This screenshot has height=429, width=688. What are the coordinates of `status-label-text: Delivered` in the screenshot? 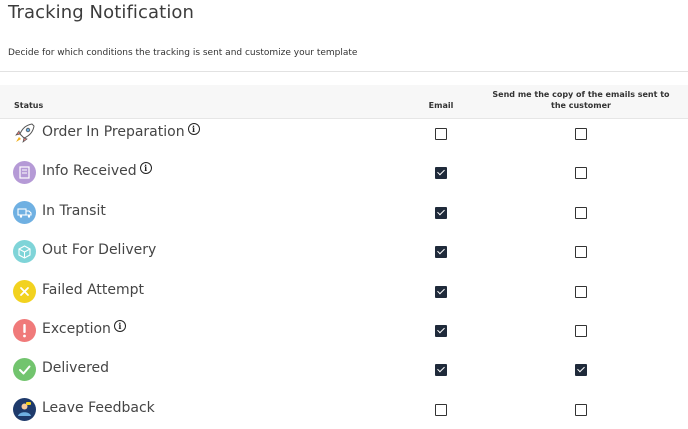 It's located at (76, 368).